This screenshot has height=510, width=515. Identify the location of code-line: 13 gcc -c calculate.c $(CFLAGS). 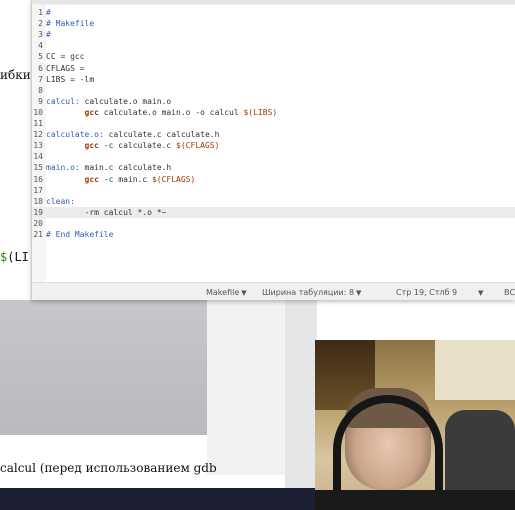
(273, 145).